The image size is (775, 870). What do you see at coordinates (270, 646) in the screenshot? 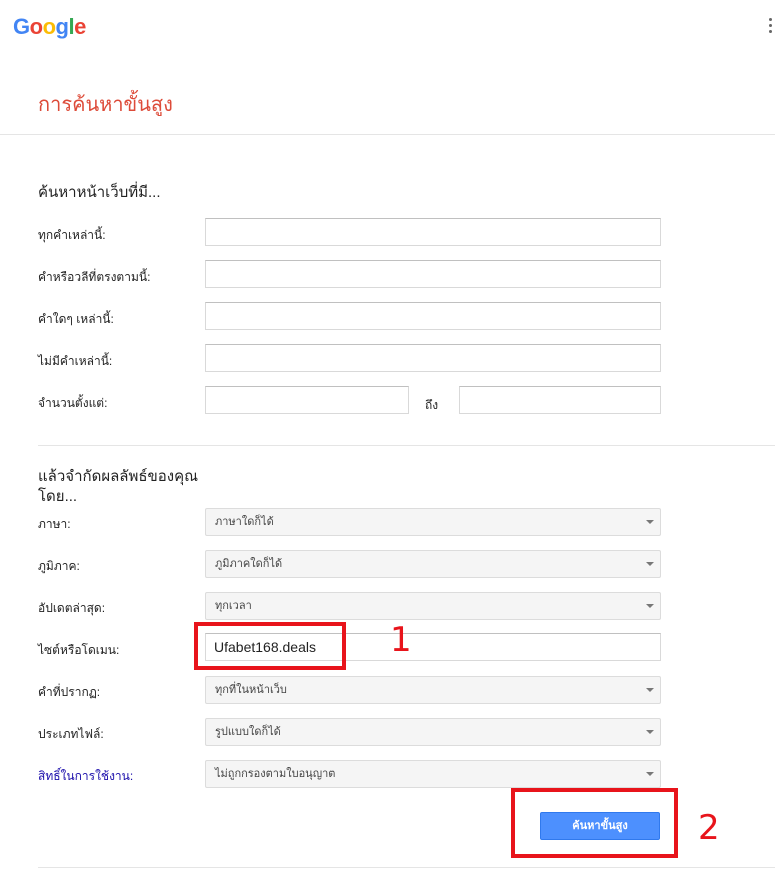
I see `annotation-box-site` at bounding box center [270, 646].